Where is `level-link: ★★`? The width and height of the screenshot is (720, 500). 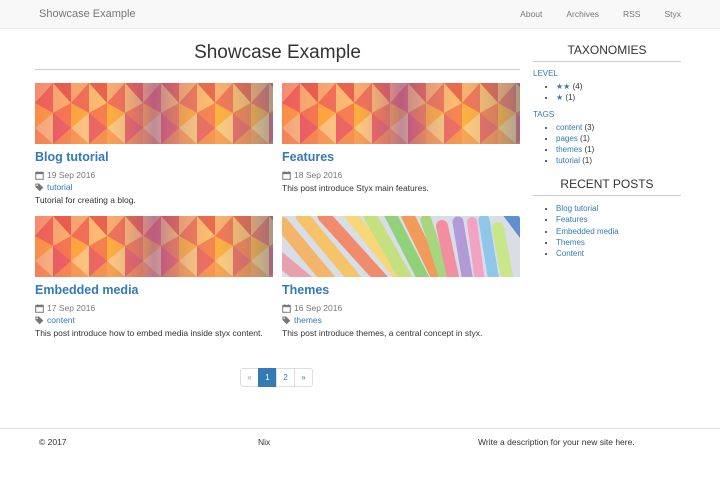
level-link: ★★ is located at coordinates (563, 86).